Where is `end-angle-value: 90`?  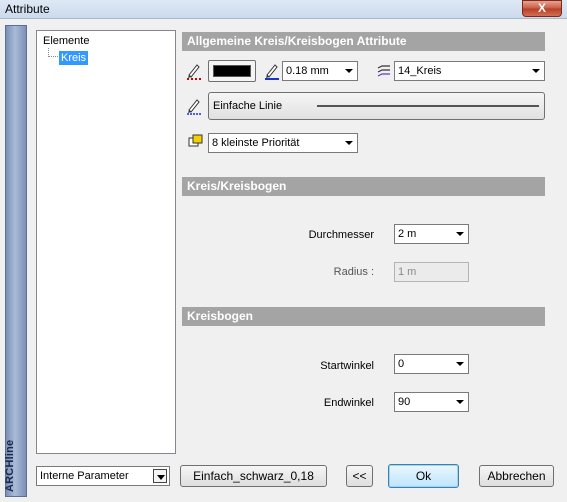 end-angle-value: 90 is located at coordinates (404, 402).